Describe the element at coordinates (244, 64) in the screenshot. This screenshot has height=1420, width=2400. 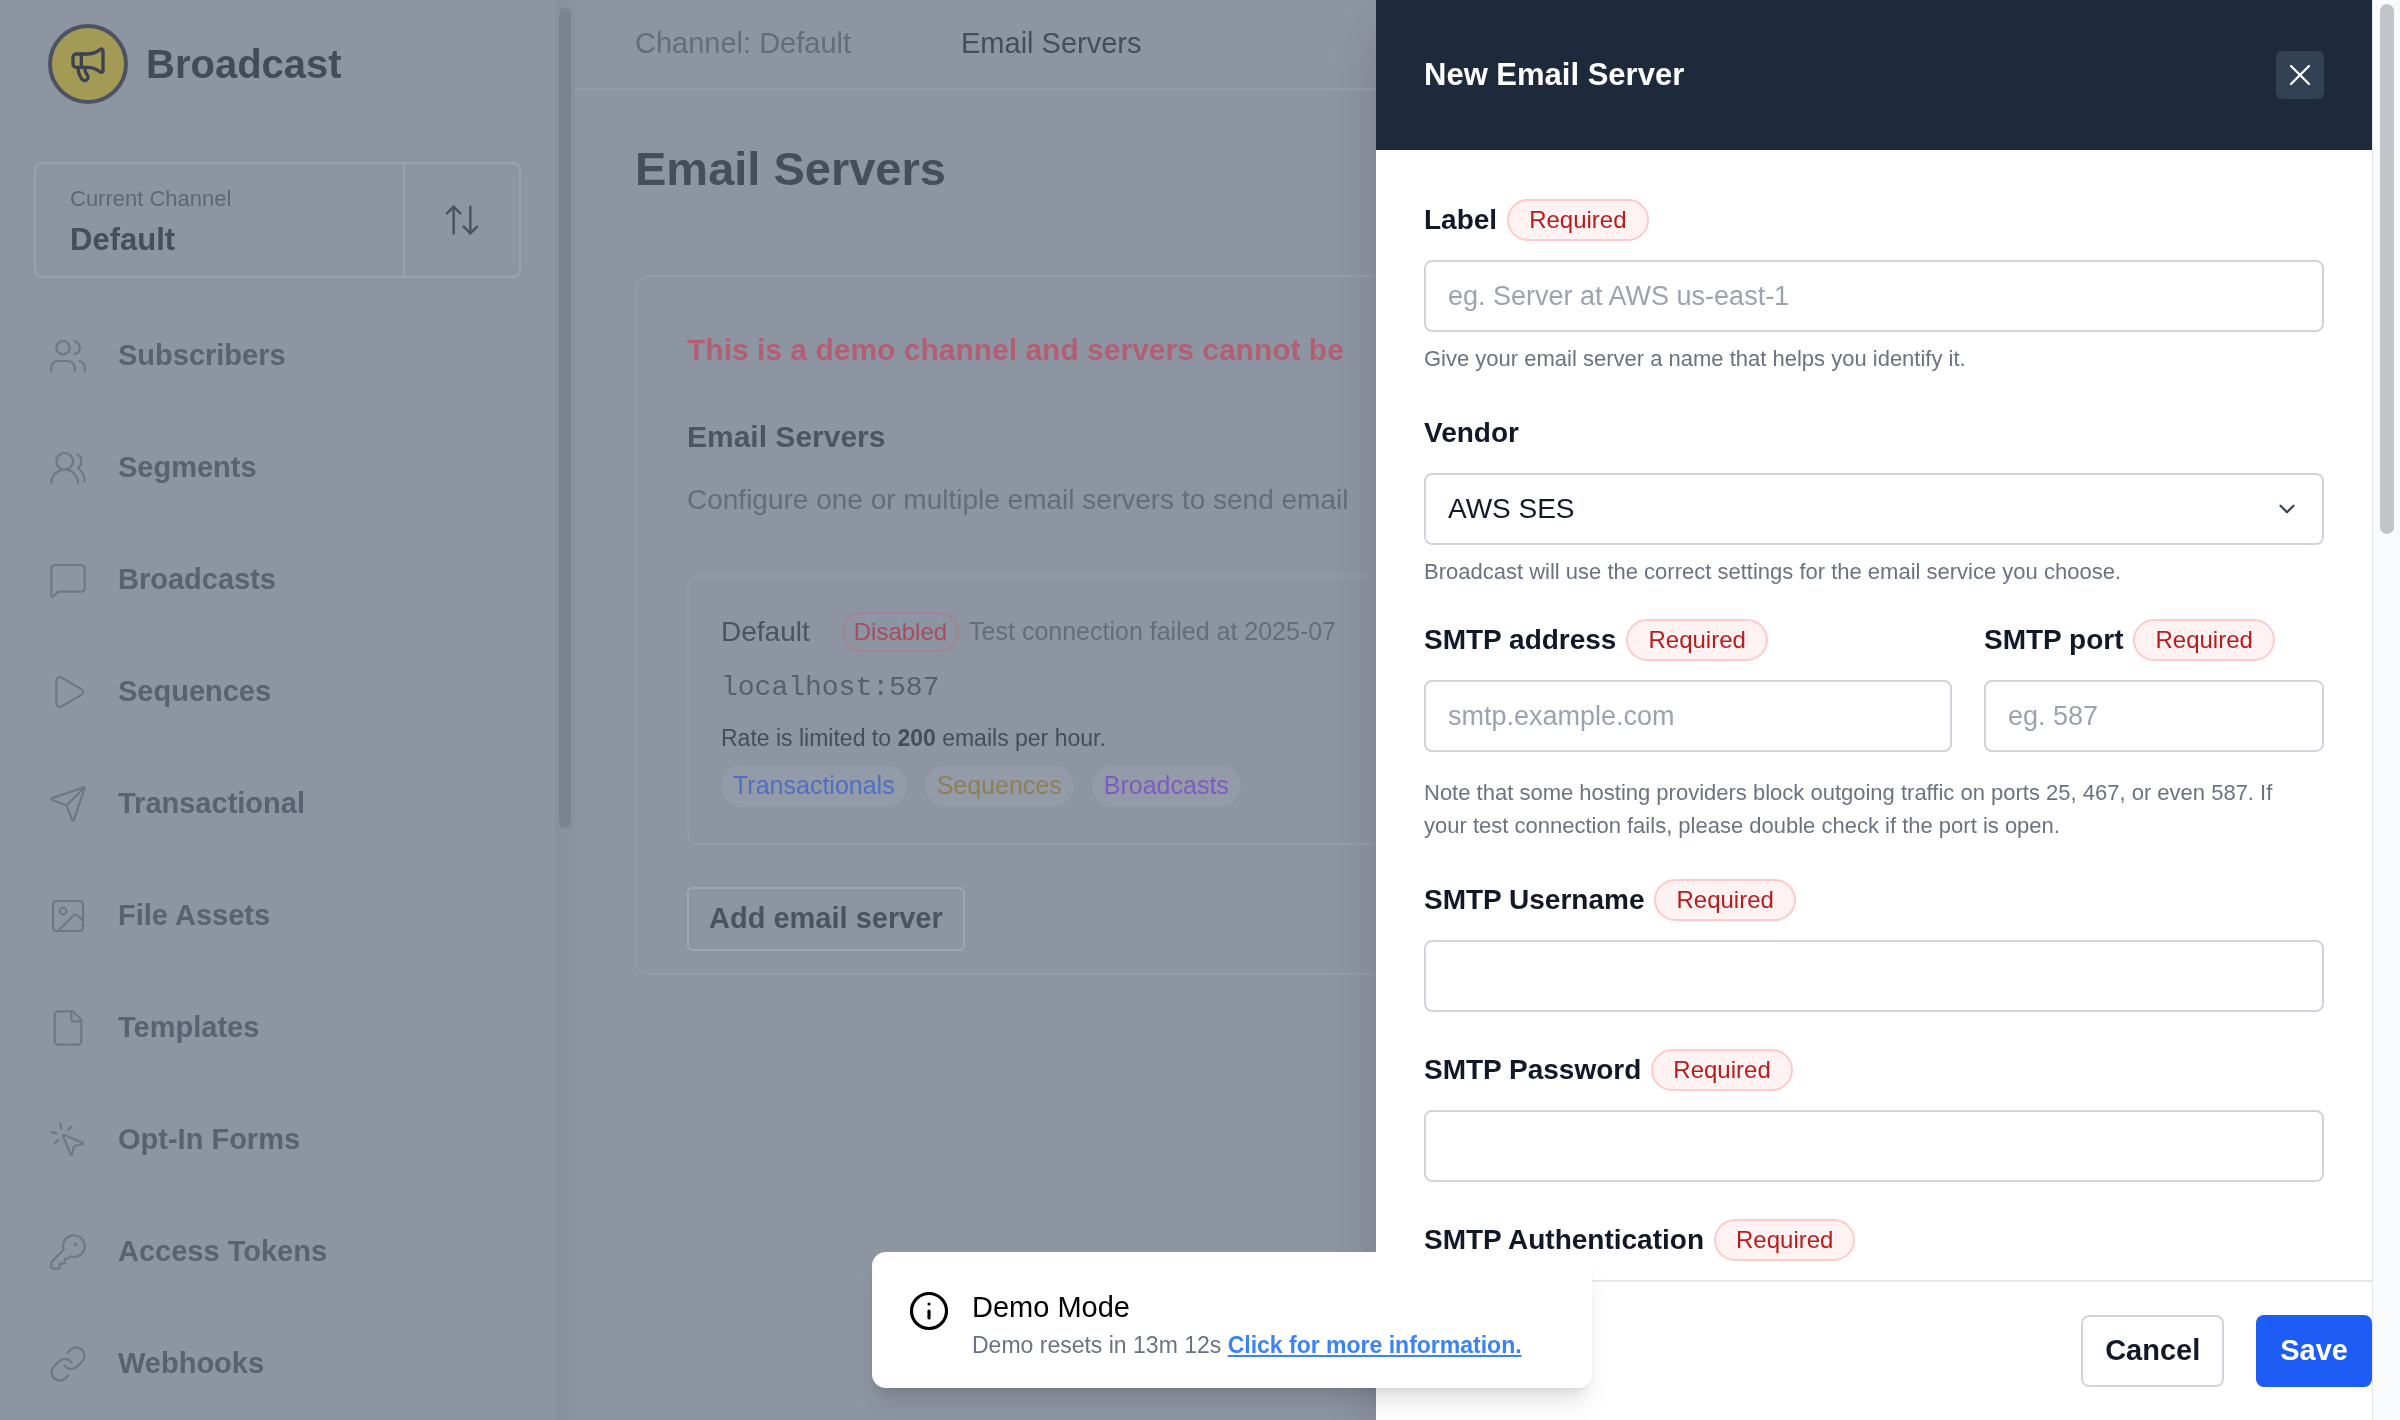
I see `brand-name: Broadcast` at that location.